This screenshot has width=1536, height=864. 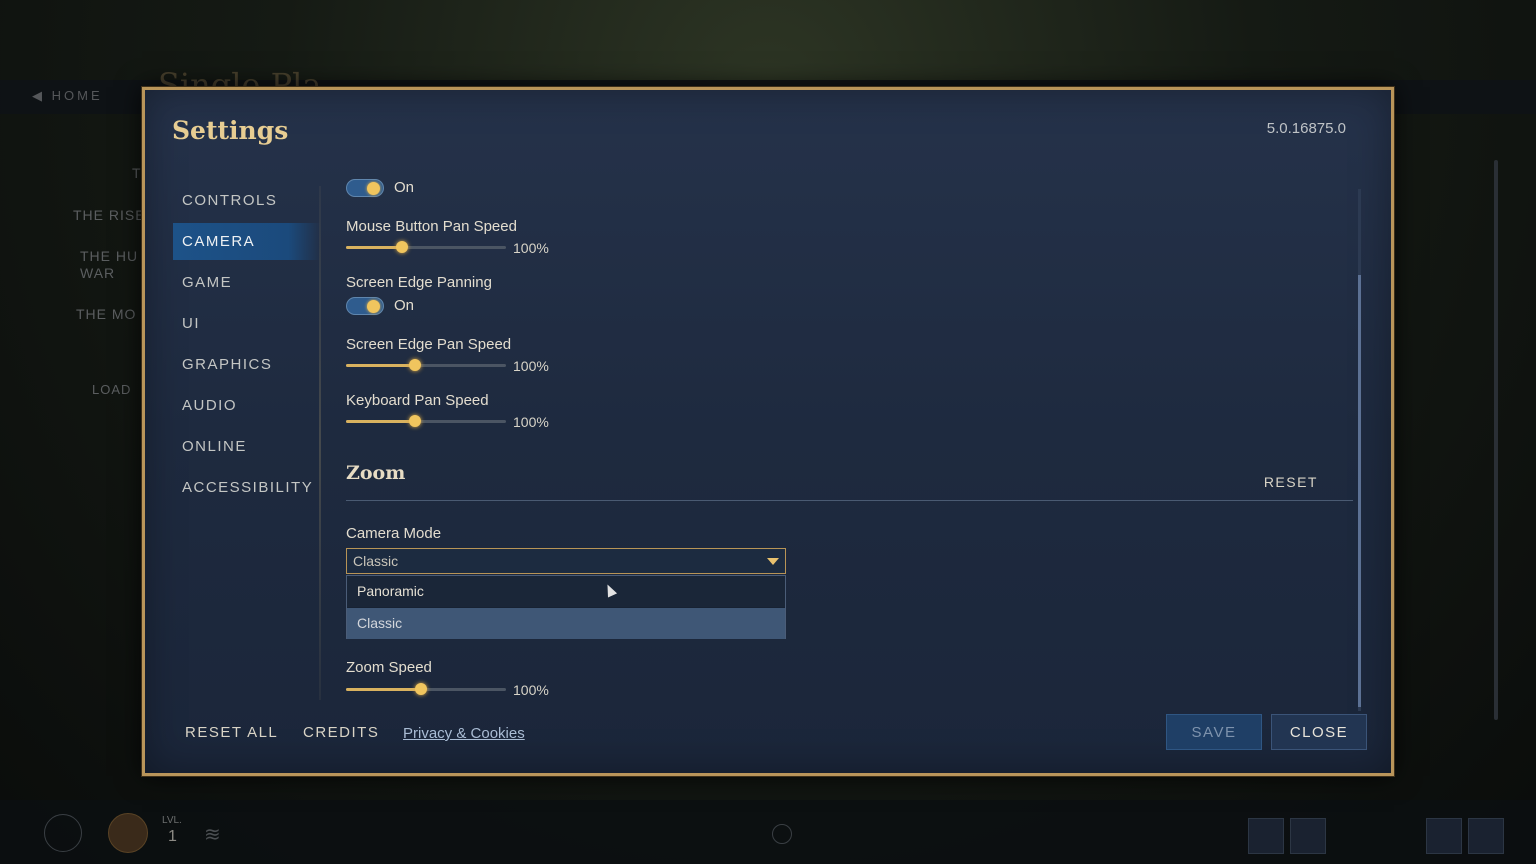 I want to click on nav-item-accessibility: ACCESSIBILITY, so click(x=247, y=487).